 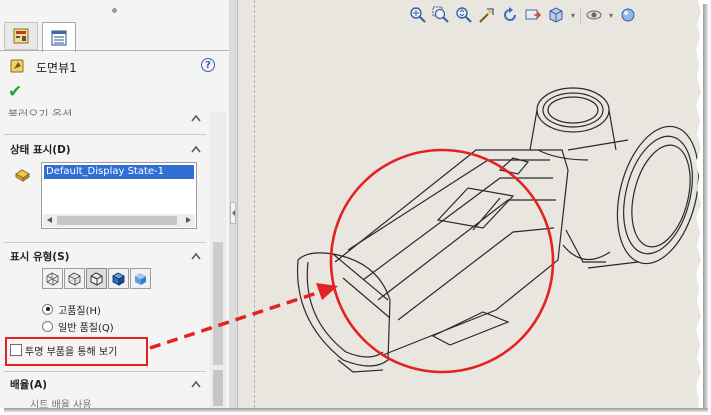 I want to click on hidden-lines-visible-button, so click(x=74, y=278).